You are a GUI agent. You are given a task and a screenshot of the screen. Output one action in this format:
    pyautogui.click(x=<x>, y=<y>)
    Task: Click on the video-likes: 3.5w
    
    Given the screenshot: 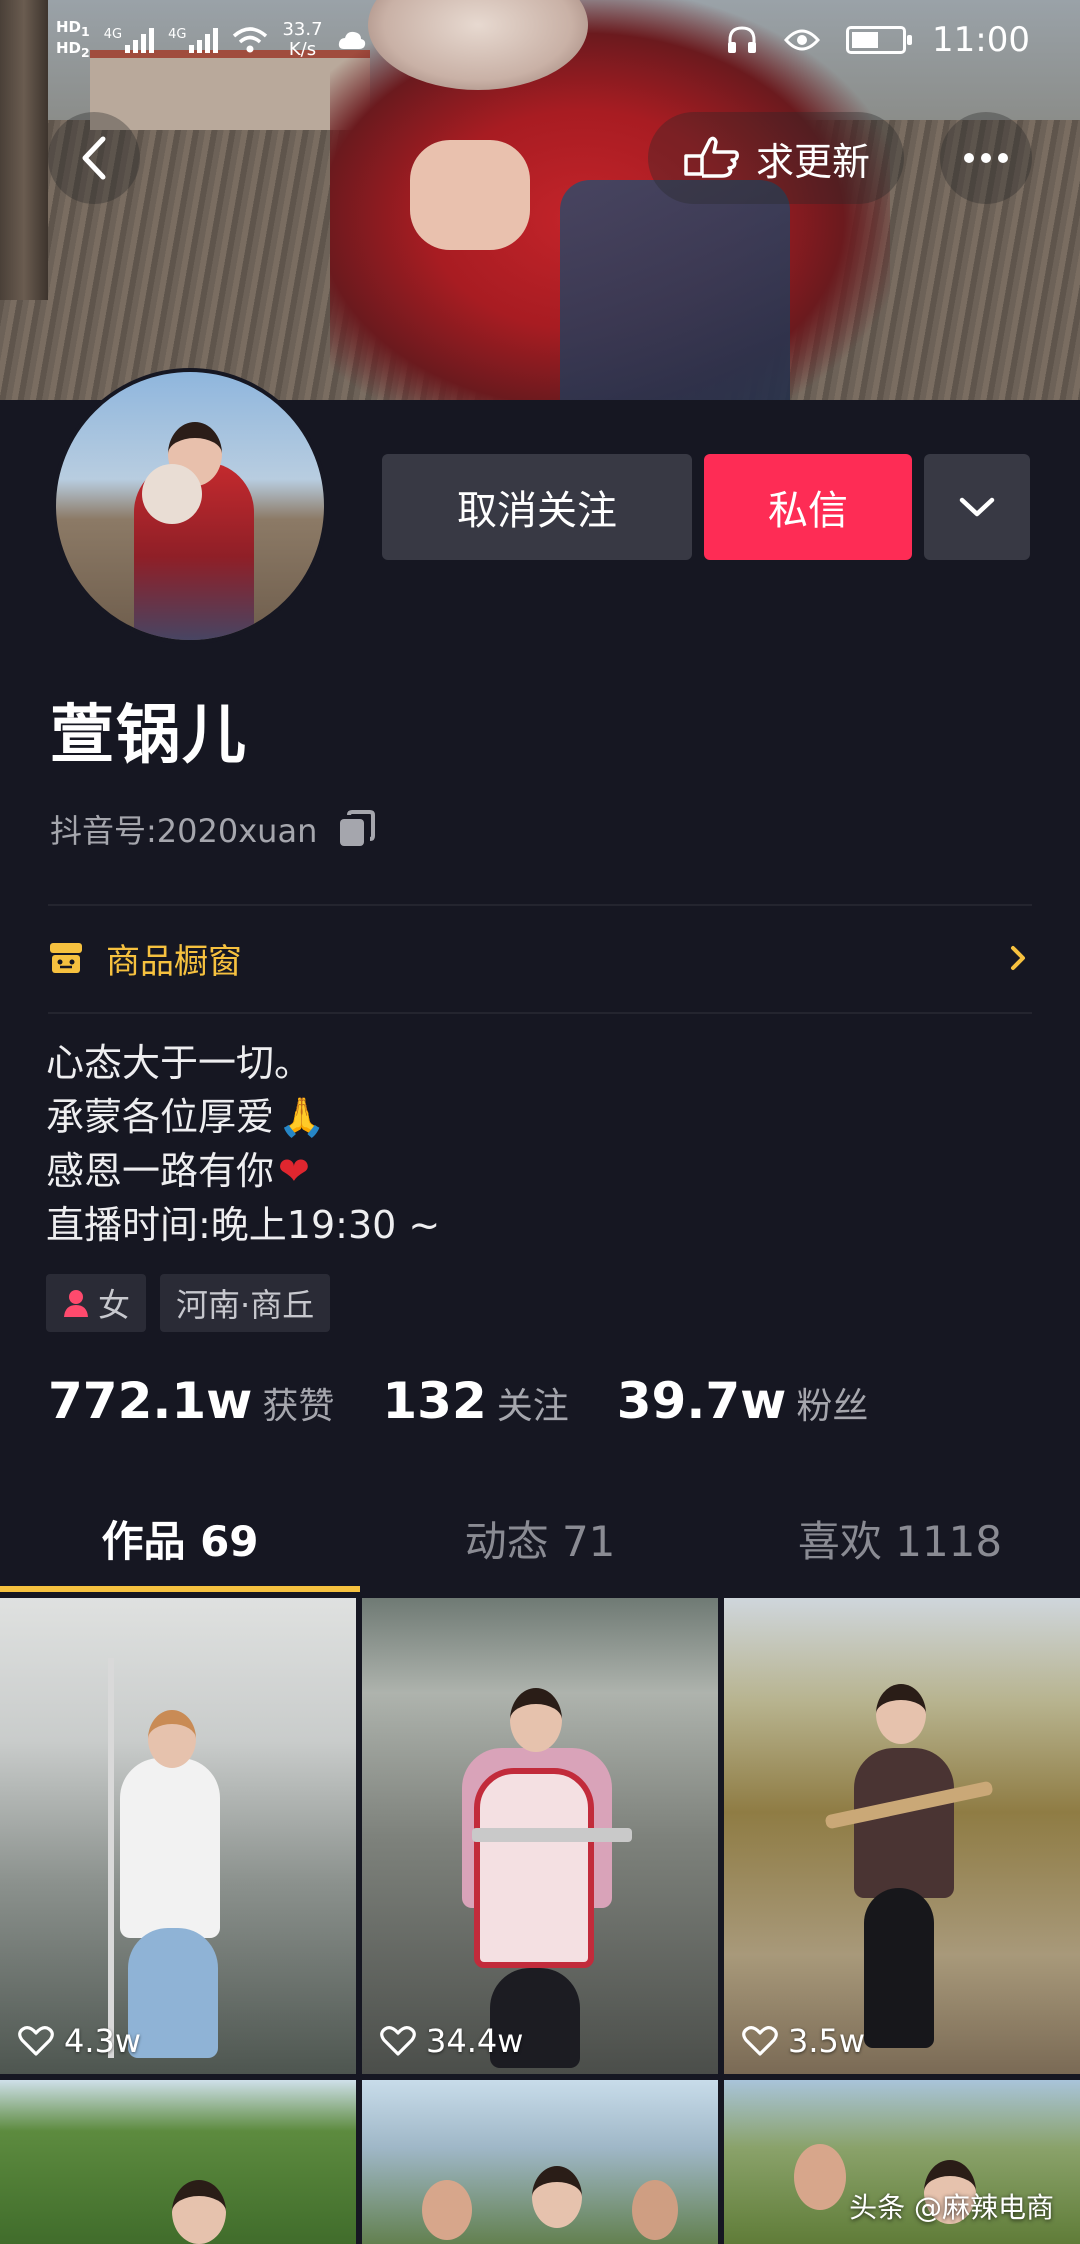 What is the action you would take?
    pyautogui.click(x=803, y=2041)
    